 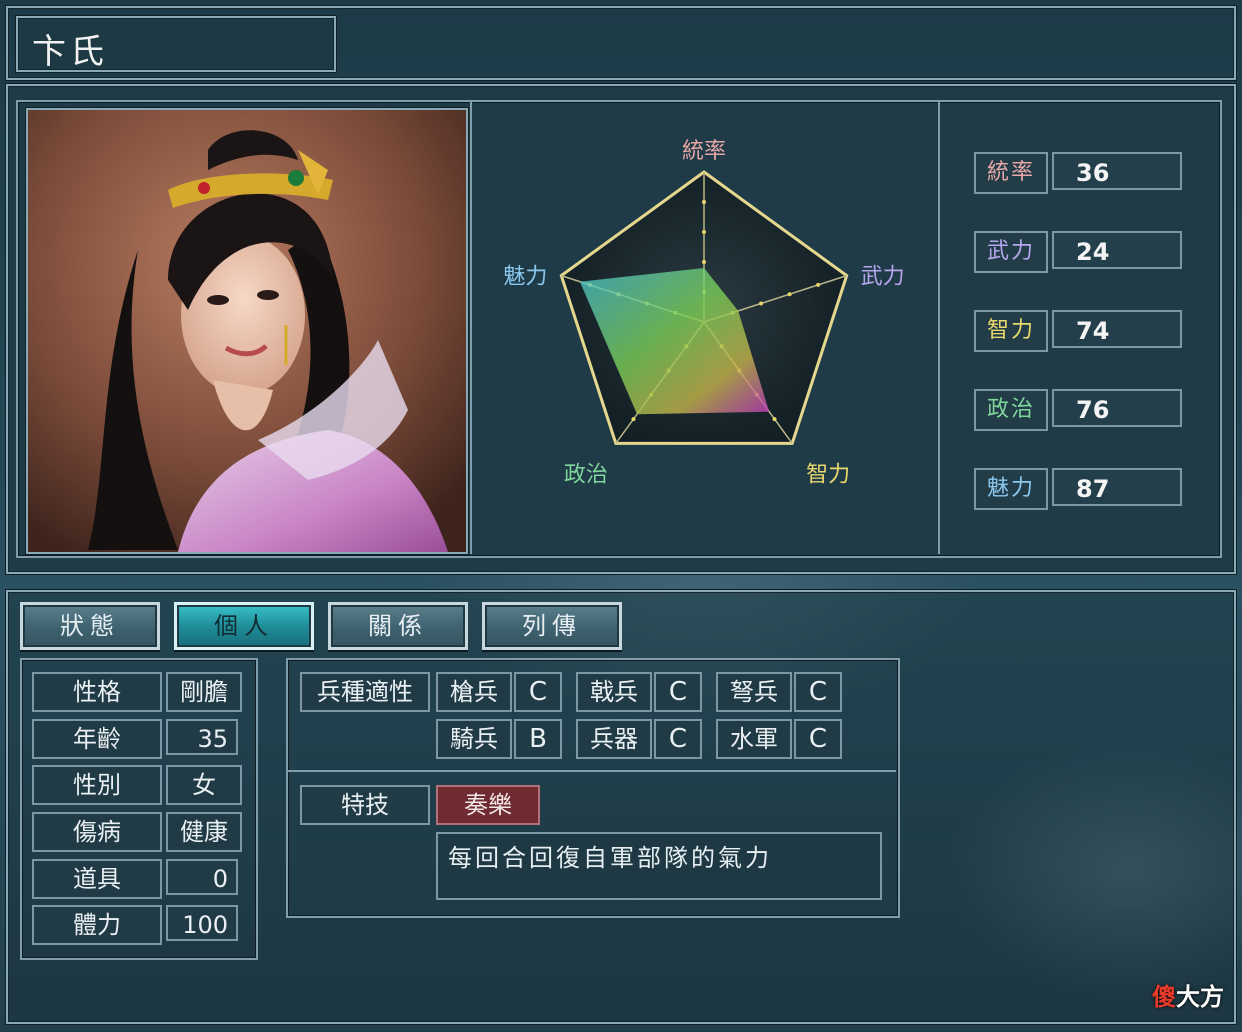 I want to click on aptitude-title: 兵種適性, so click(x=365, y=692).